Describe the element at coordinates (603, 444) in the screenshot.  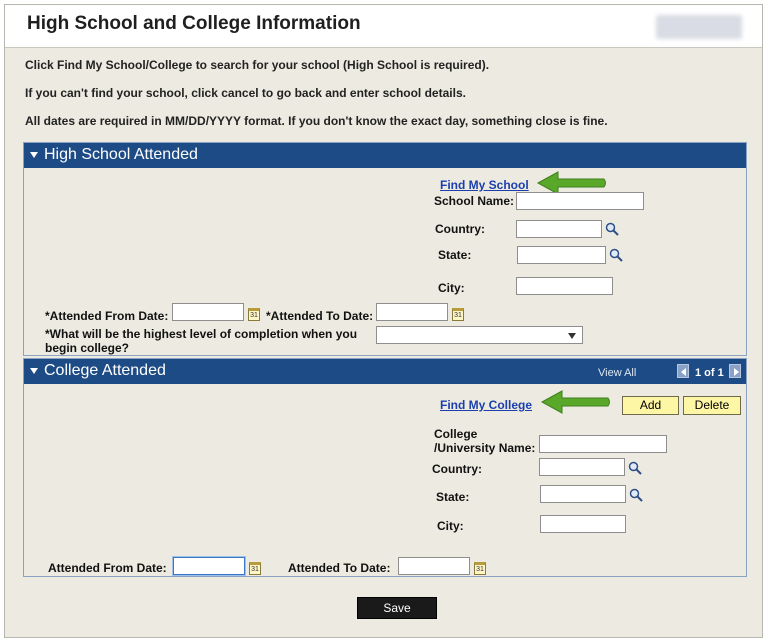
I see `college-name-input` at that location.